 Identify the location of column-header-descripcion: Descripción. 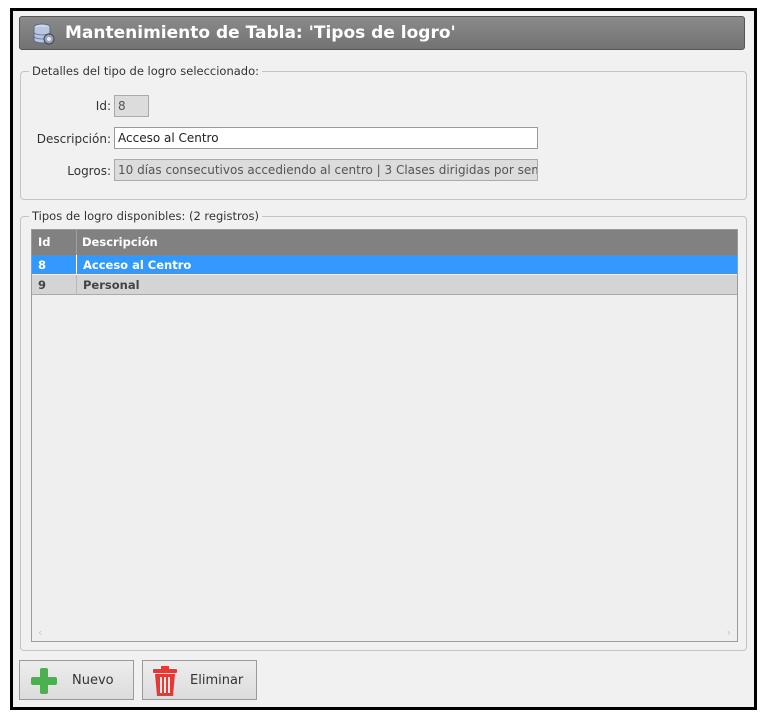
(120, 242).